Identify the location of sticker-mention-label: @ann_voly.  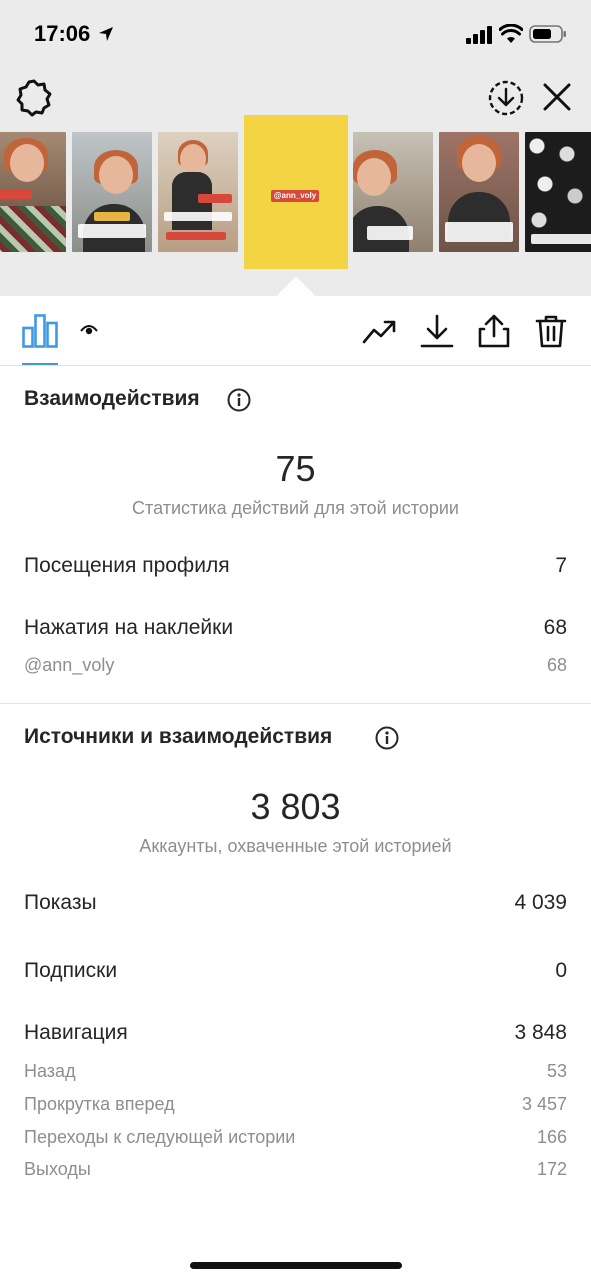
(69, 665).